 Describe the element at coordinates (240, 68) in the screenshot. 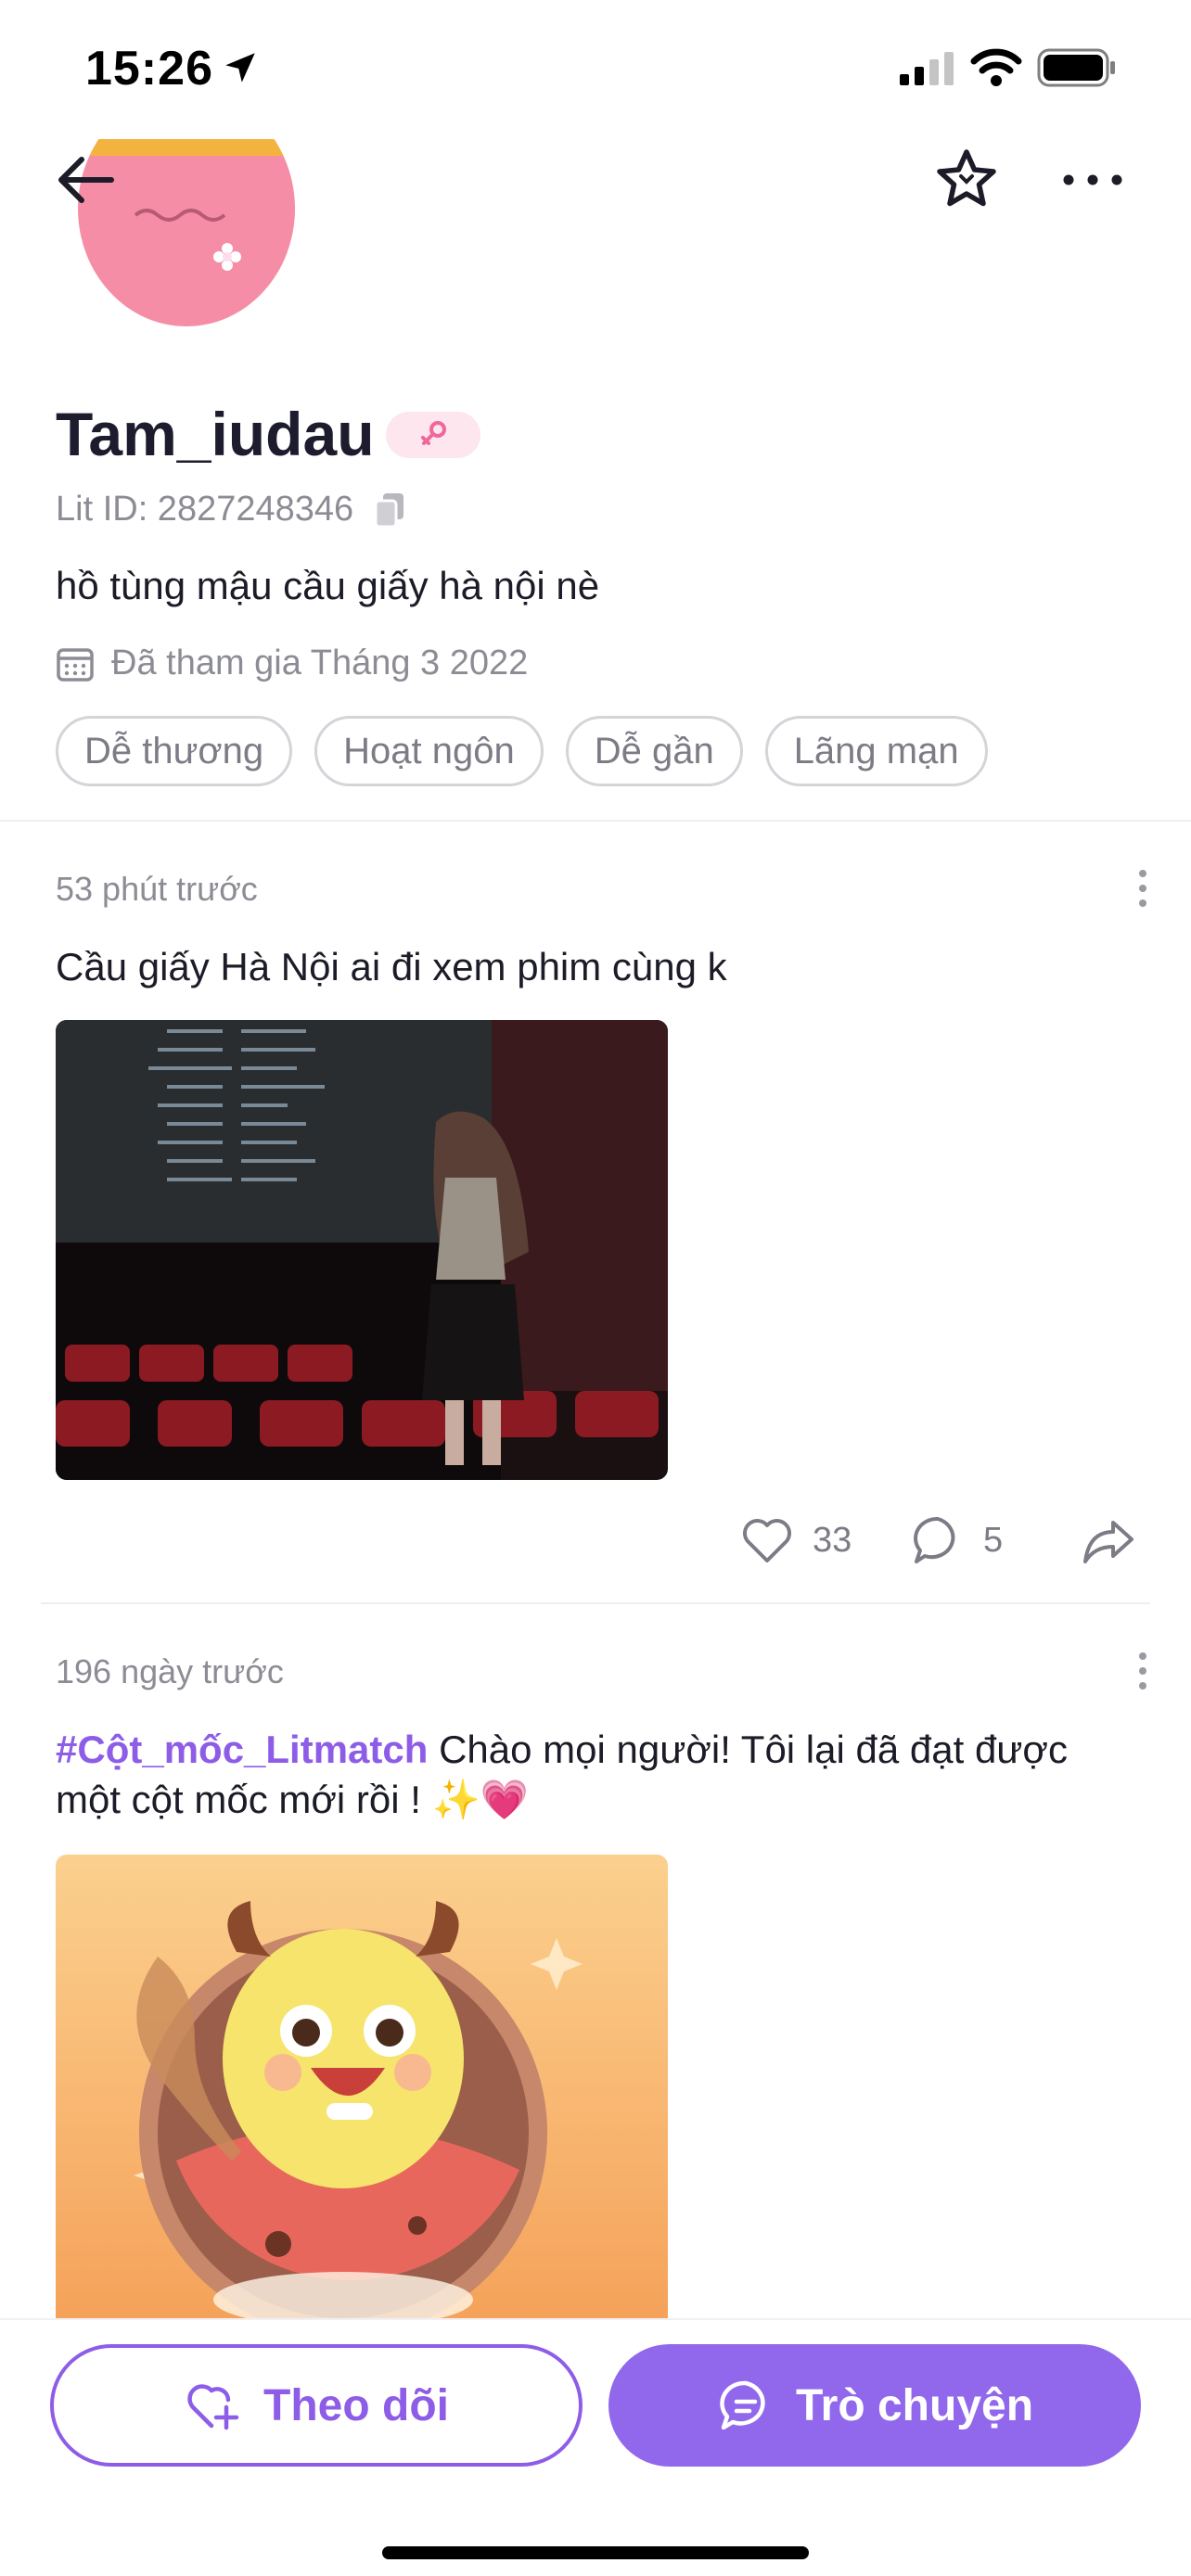

I see `location-arrow-icon` at that location.